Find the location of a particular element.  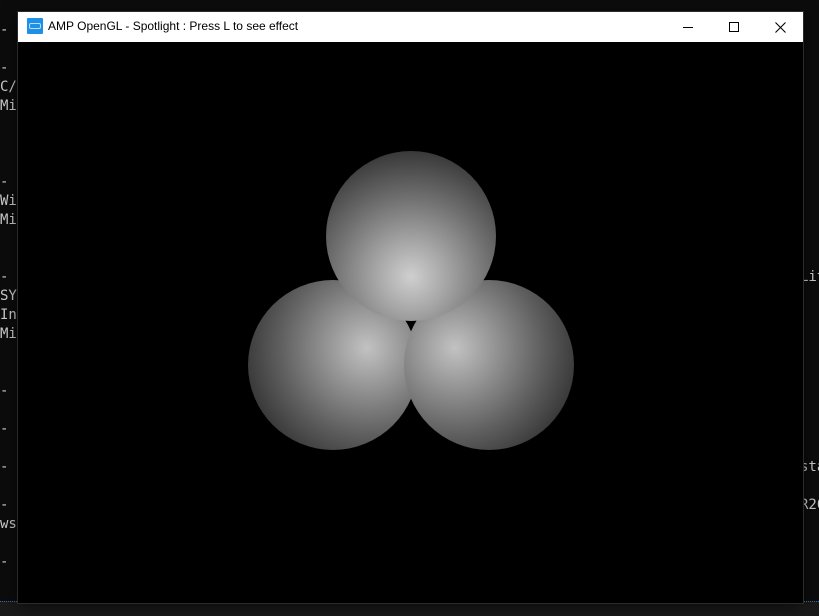

minimize-button is located at coordinates (688, 27).